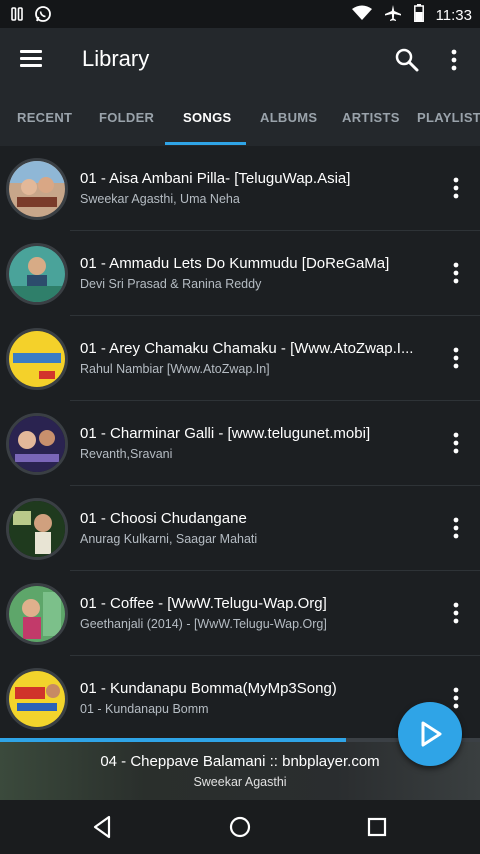 Image resolution: width=480 pixels, height=854 pixels. I want to click on system-nav-bar, so click(240, 827).